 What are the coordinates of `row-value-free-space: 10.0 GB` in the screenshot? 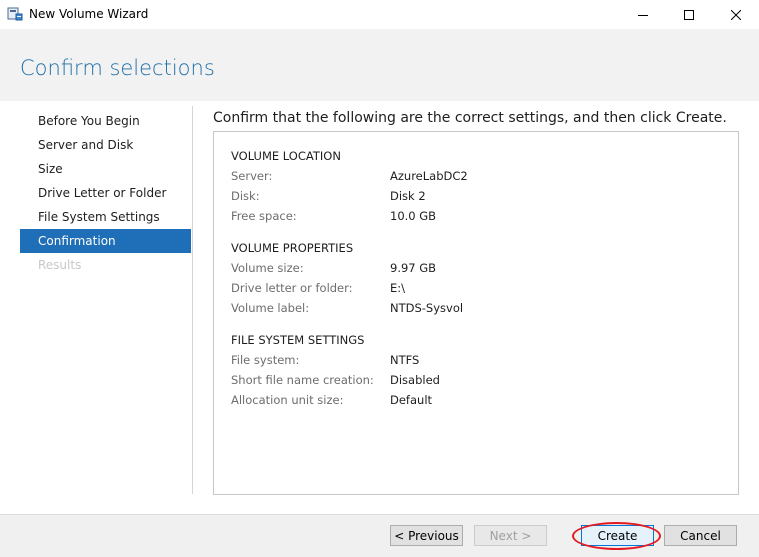 It's located at (413, 216).